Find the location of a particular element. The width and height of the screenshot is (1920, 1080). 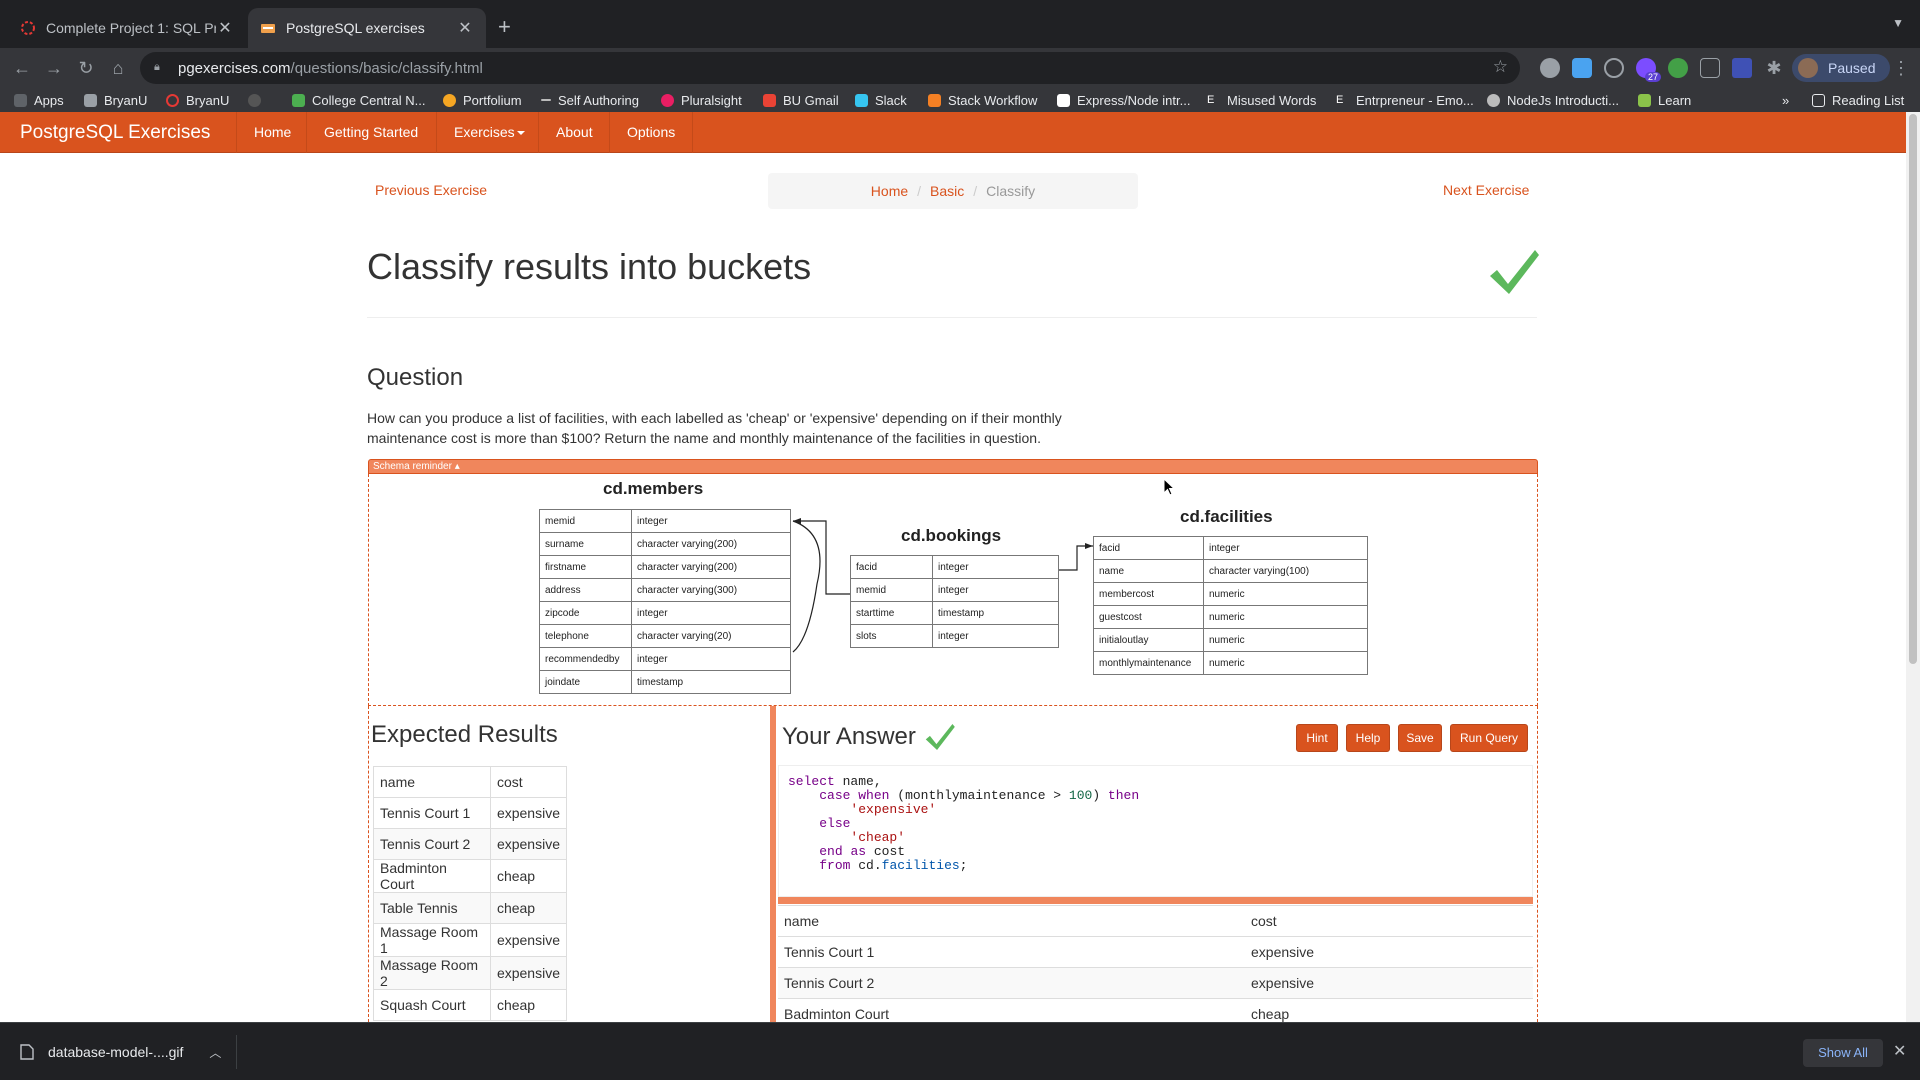

portfolium-icon is located at coordinates (449, 100).